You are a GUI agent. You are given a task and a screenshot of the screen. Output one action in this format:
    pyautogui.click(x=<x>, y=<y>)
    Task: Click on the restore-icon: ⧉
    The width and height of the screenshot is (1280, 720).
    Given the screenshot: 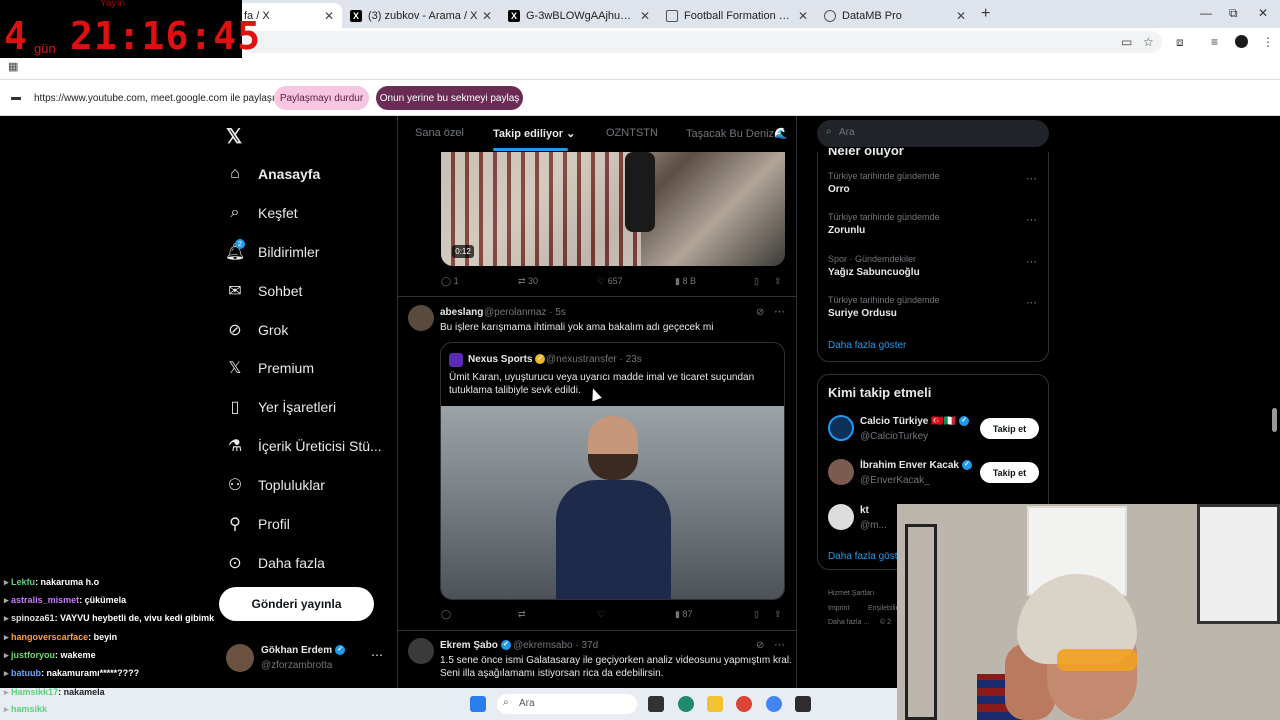 What is the action you would take?
    pyautogui.click(x=1233, y=13)
    